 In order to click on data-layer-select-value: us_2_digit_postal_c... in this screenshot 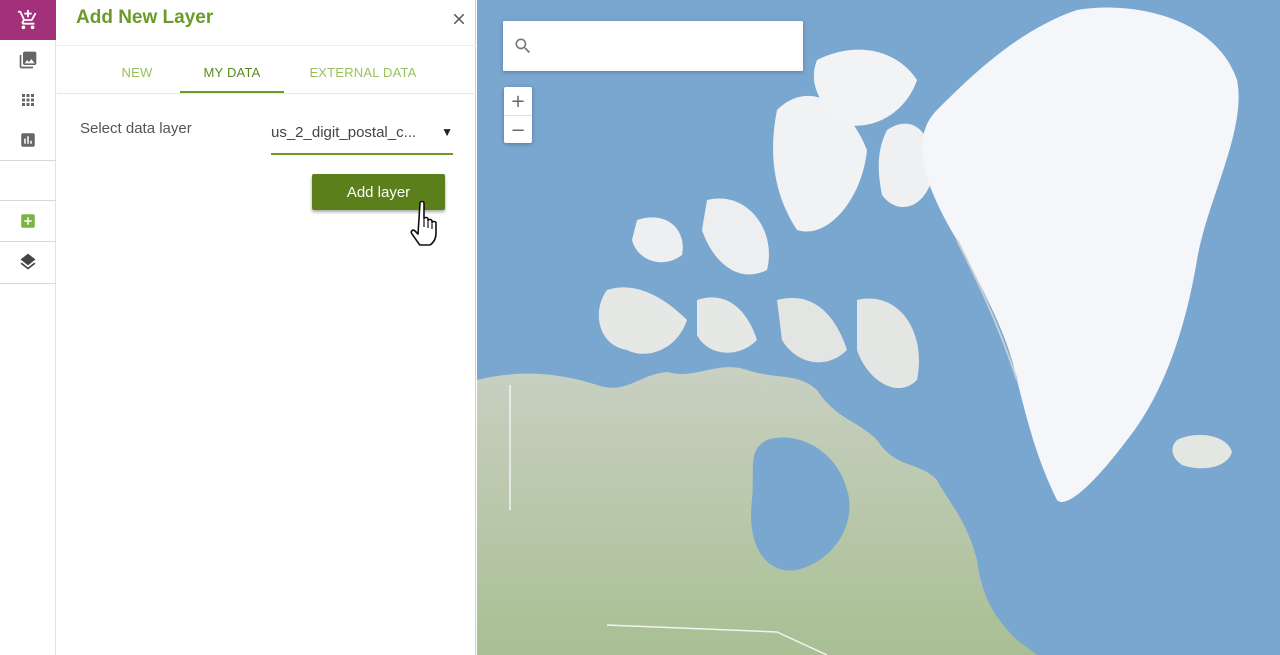, I will do `click(344, 132)`.